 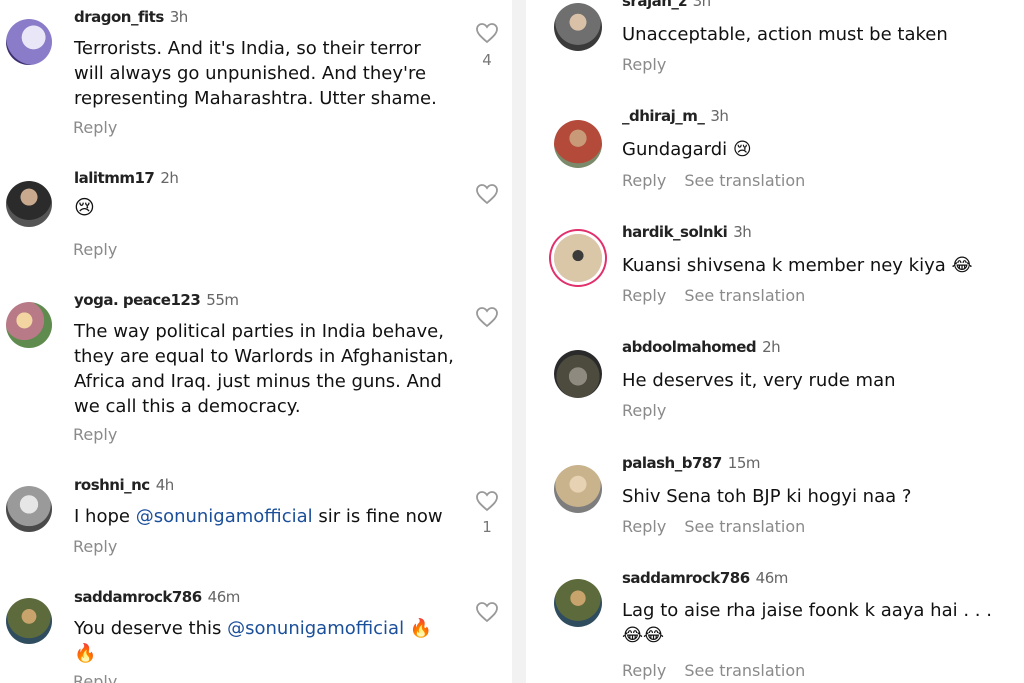 I want to click on comment-text: Gundagardi 😢, so click(x=687, y=149).